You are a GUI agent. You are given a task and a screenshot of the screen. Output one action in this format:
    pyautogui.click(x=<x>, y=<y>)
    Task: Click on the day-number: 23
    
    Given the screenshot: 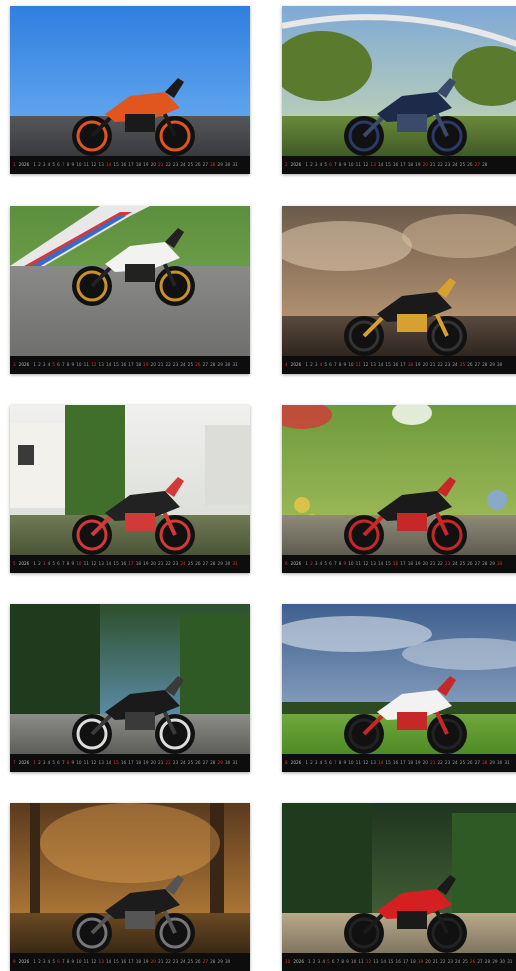 What is the action you would take?
    pyautogui.click(x=447, y=364)
    